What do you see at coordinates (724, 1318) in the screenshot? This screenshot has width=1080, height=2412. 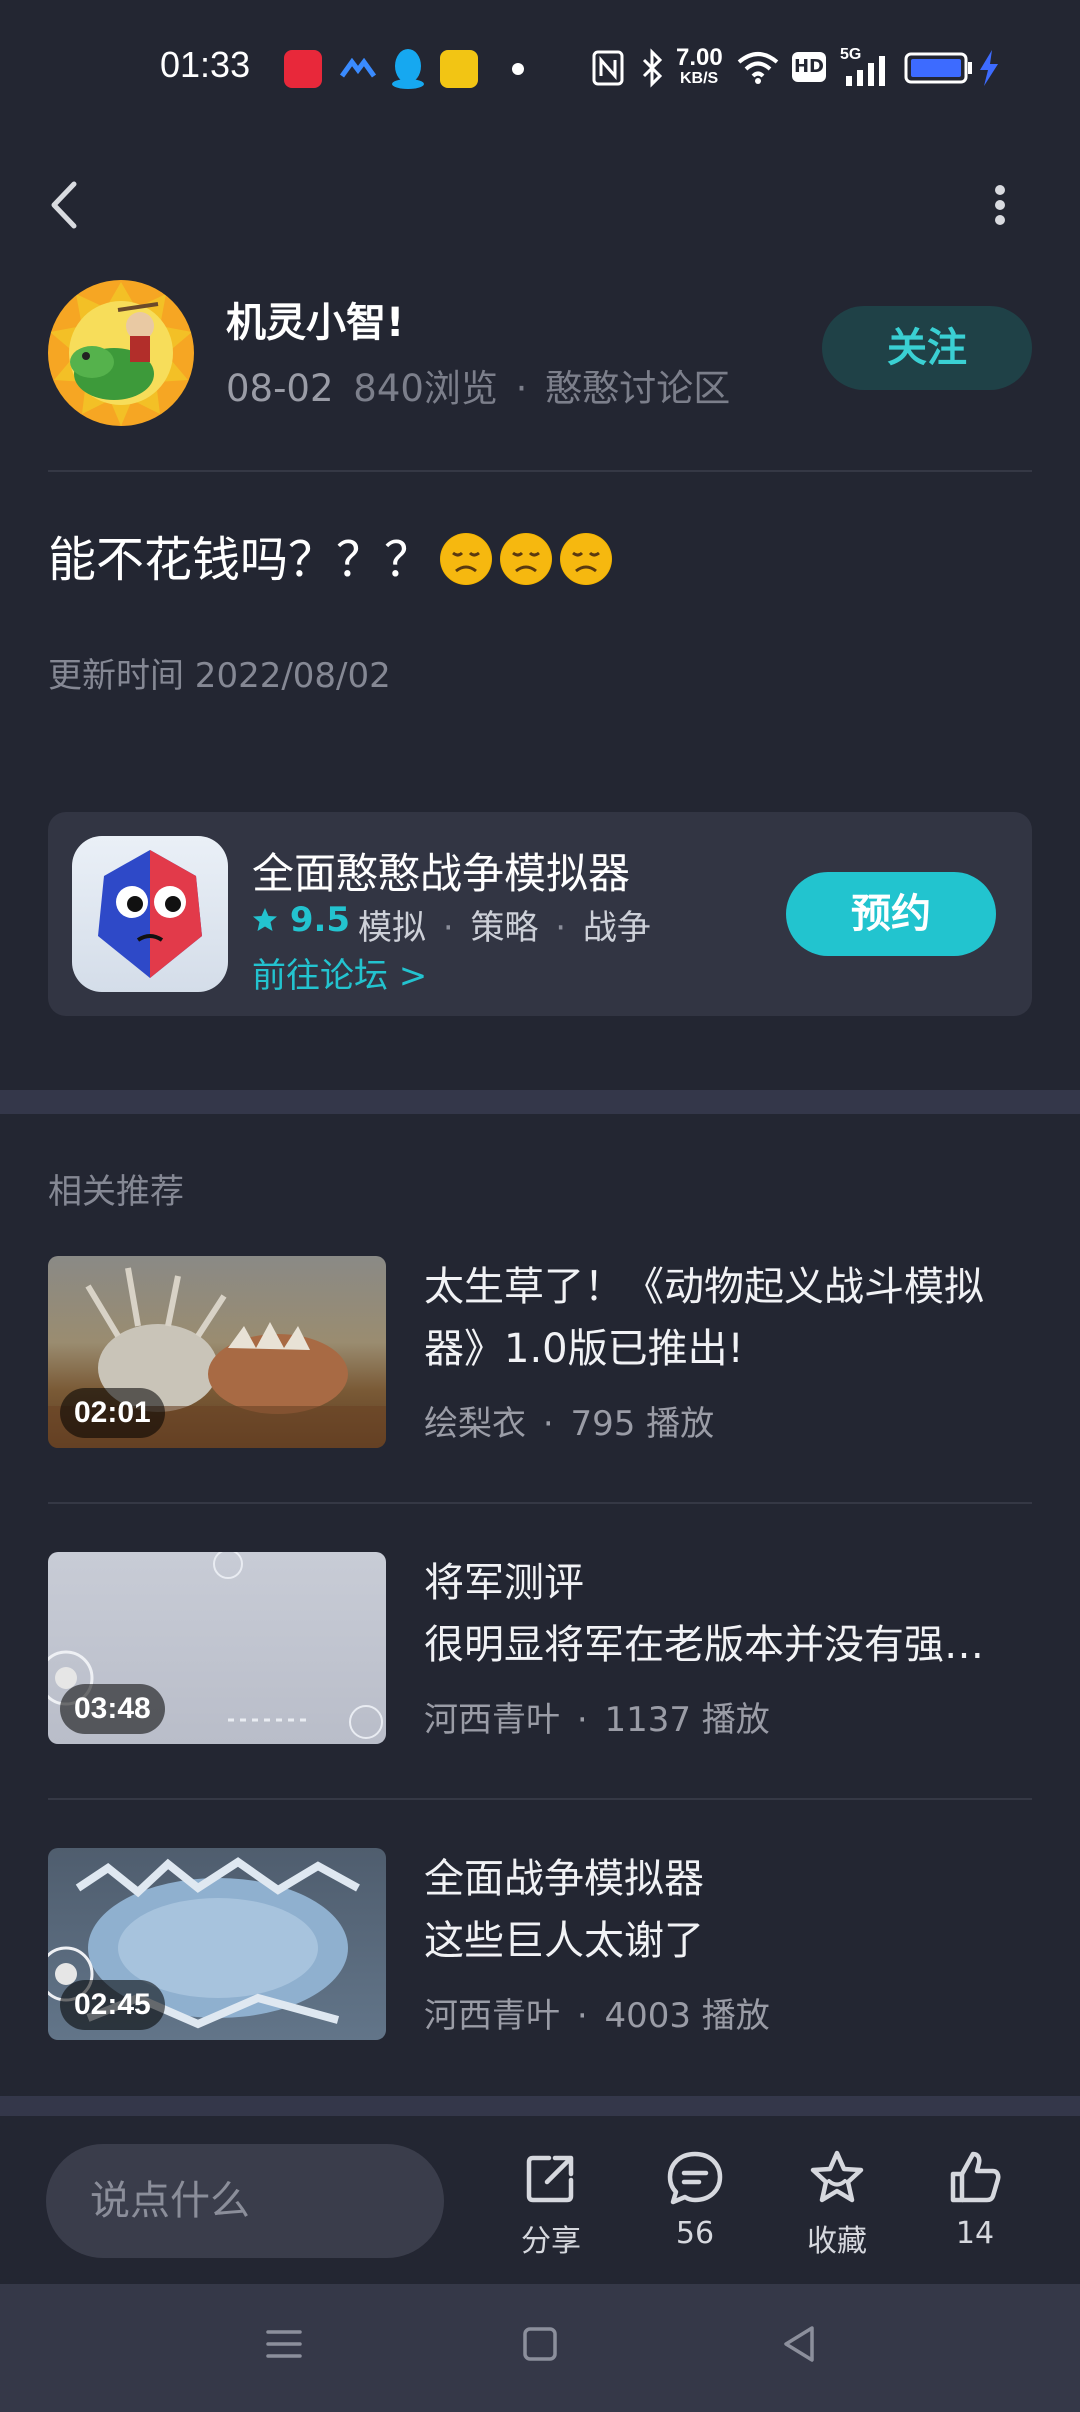 I see `video-title: 太生草了！《动物起义战斗模拟 器》1.0版已推出!` at bounding box center [724, 1318].